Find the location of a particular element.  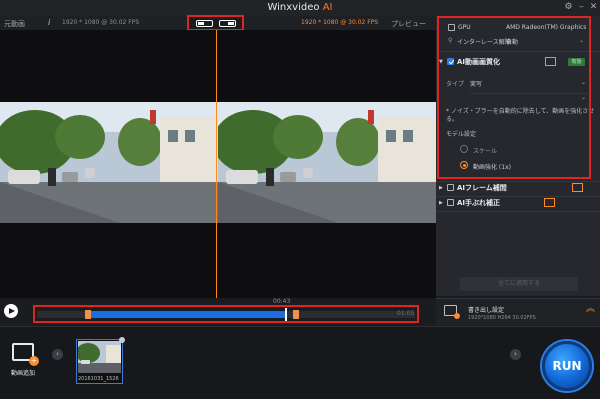

export-title: 書き出し設定 is located at coordinates (486, 310).